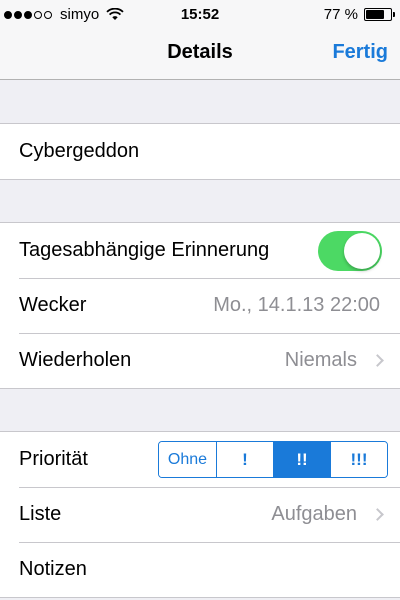  What do you see at coordinates (244, 459) in the screenshot?
I see `priority-option-low: !` at bounding box center [244, 459].